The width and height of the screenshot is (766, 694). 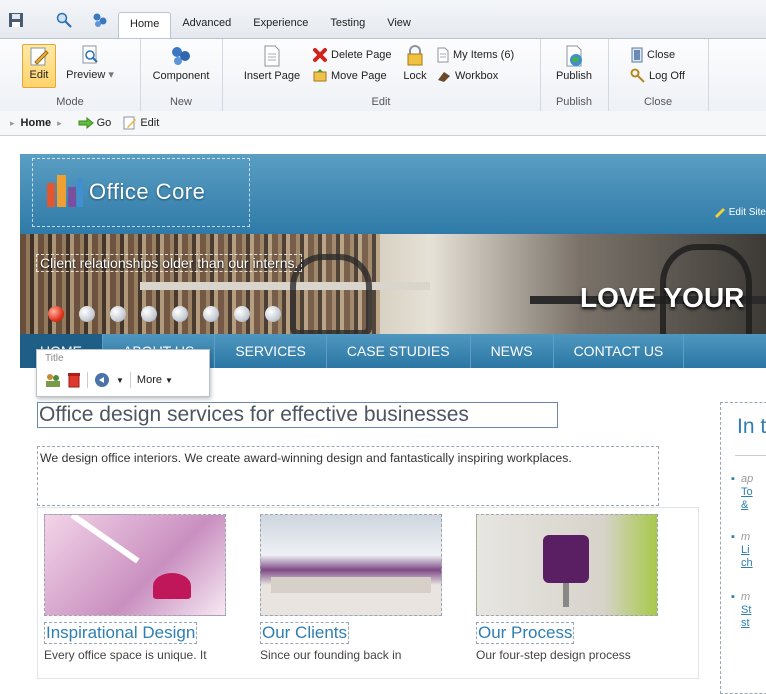 I want to click on sidebar-item: ▪ m Li ch, so click(x=748, y=550).